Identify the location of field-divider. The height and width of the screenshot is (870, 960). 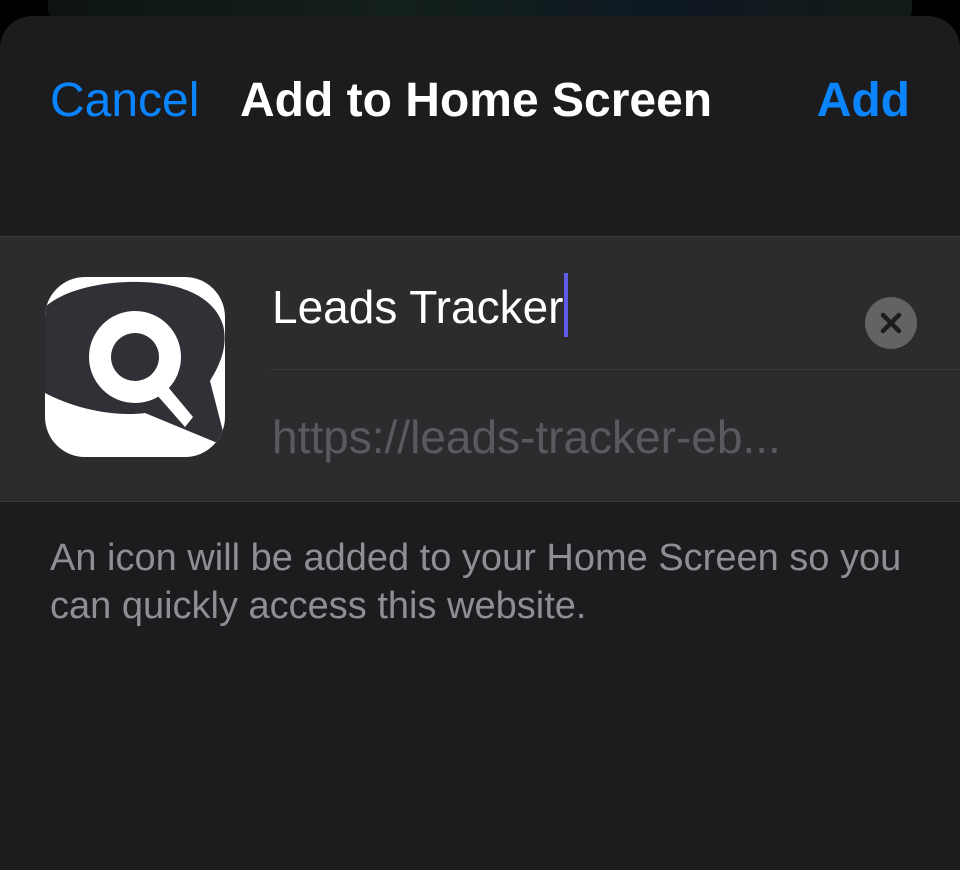
(615, 369).